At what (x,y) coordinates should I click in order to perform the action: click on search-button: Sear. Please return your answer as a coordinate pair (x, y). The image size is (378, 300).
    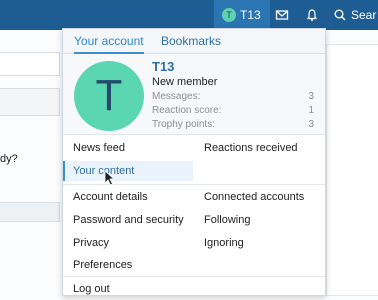
    Looking at the image, I should click on (355, 15).